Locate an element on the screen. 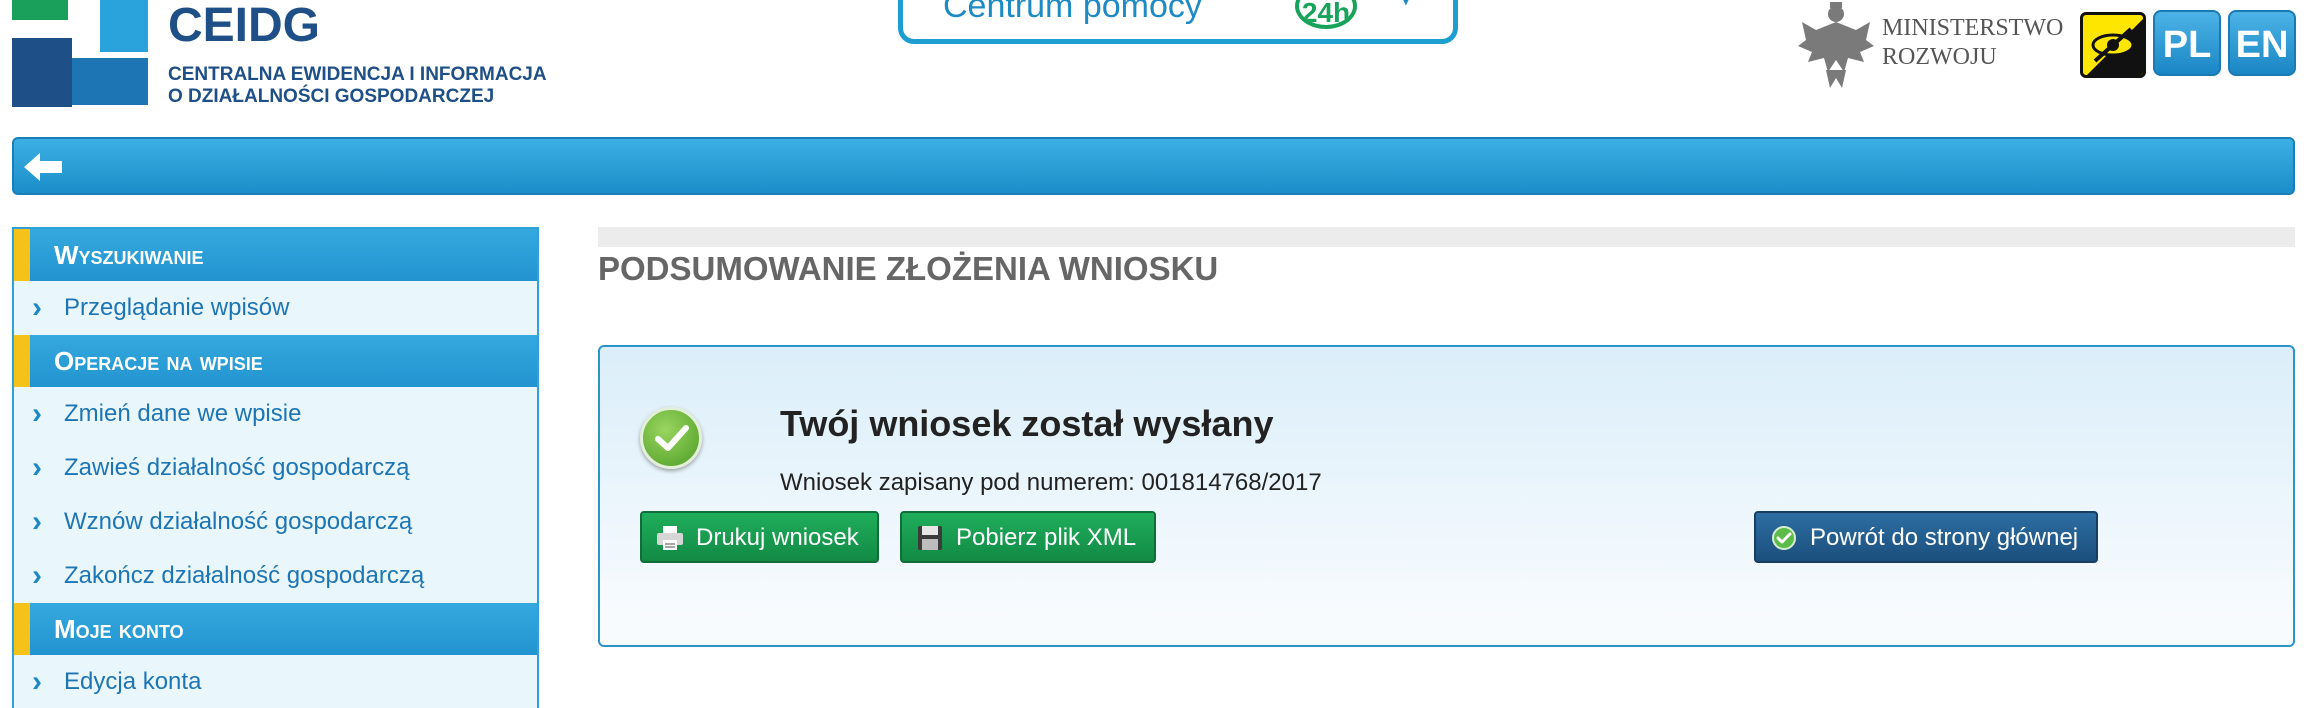  brand-title: CEIDG is located at coordinates (244, 26).